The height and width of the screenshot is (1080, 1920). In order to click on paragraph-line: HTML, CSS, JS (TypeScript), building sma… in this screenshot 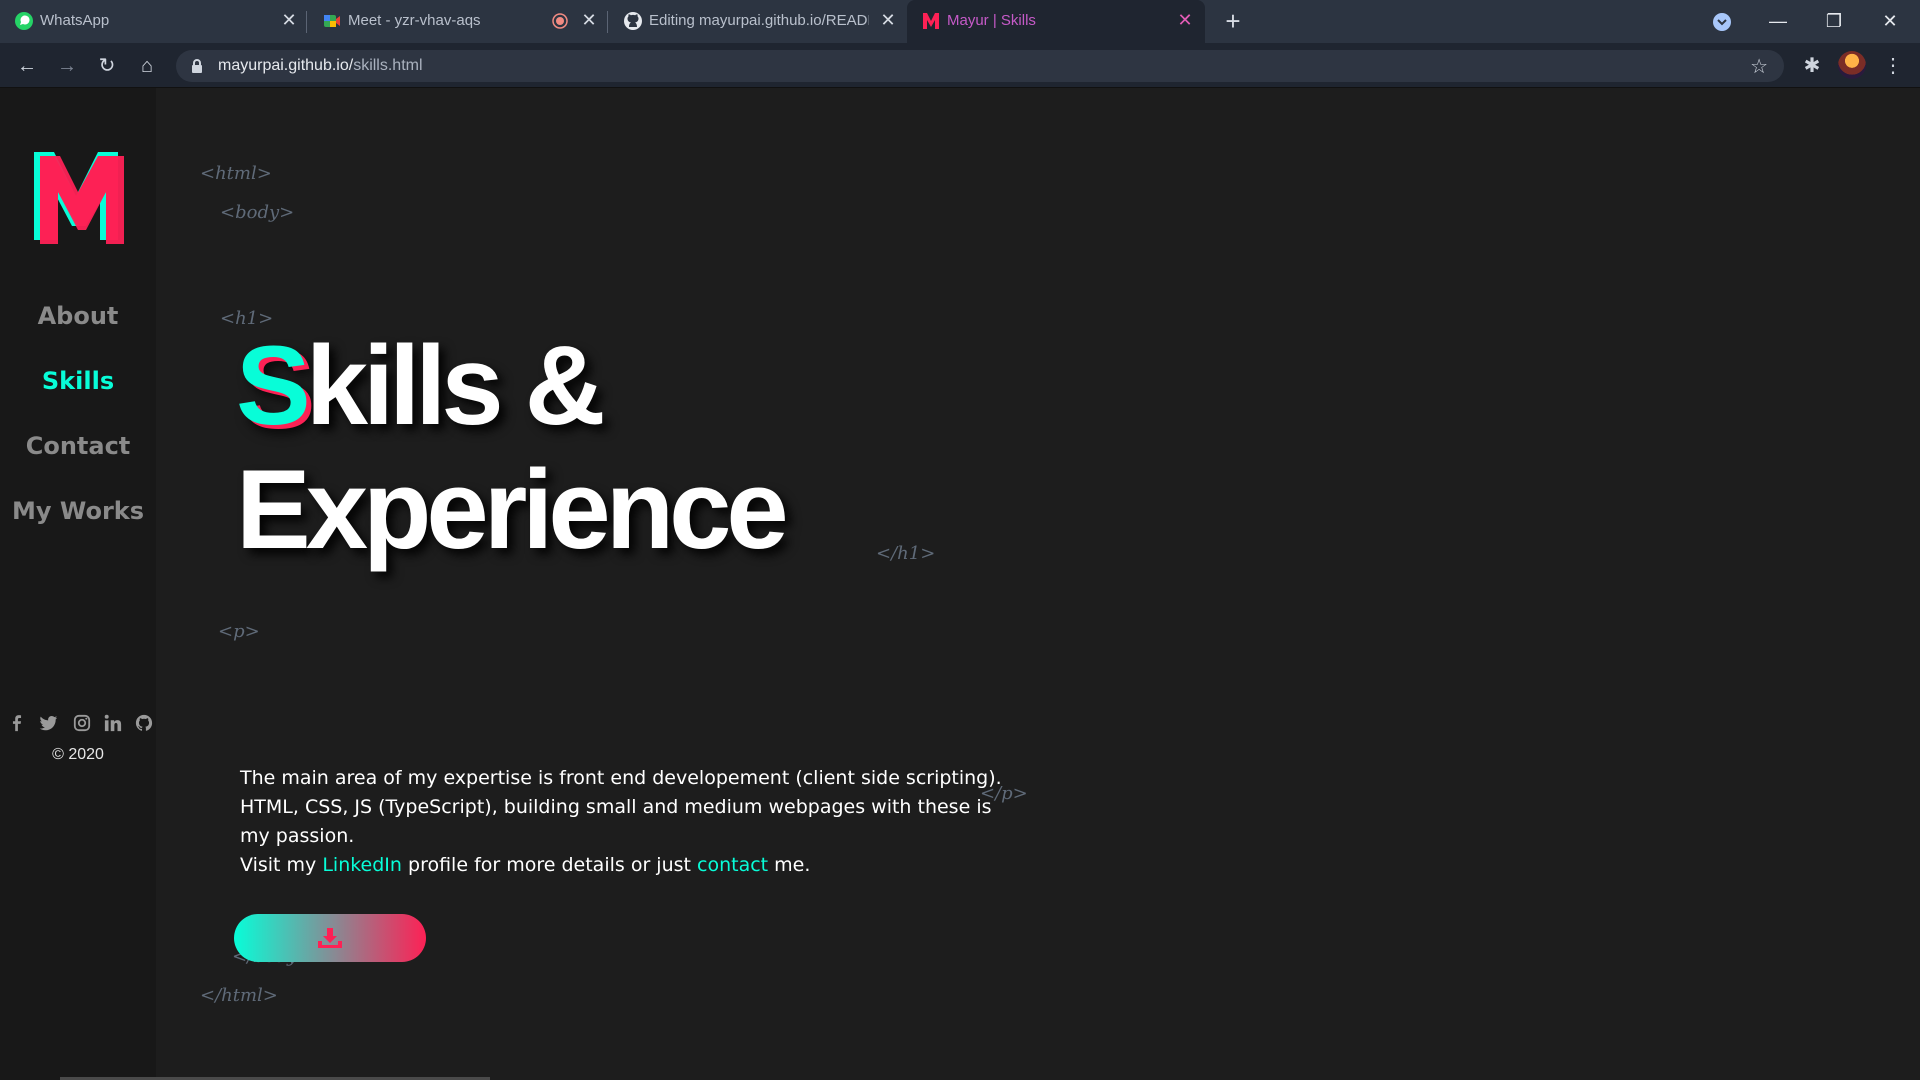, I will do `click(616, 807)`.